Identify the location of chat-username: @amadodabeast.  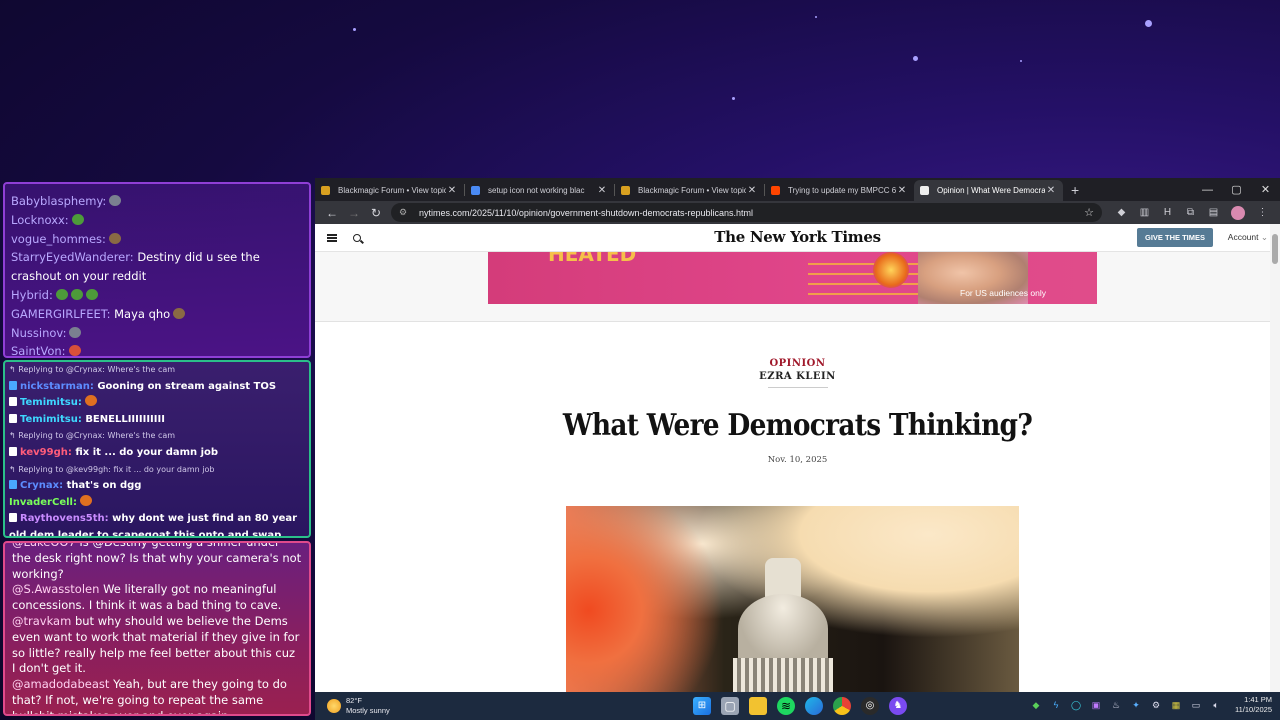
(60, 684).